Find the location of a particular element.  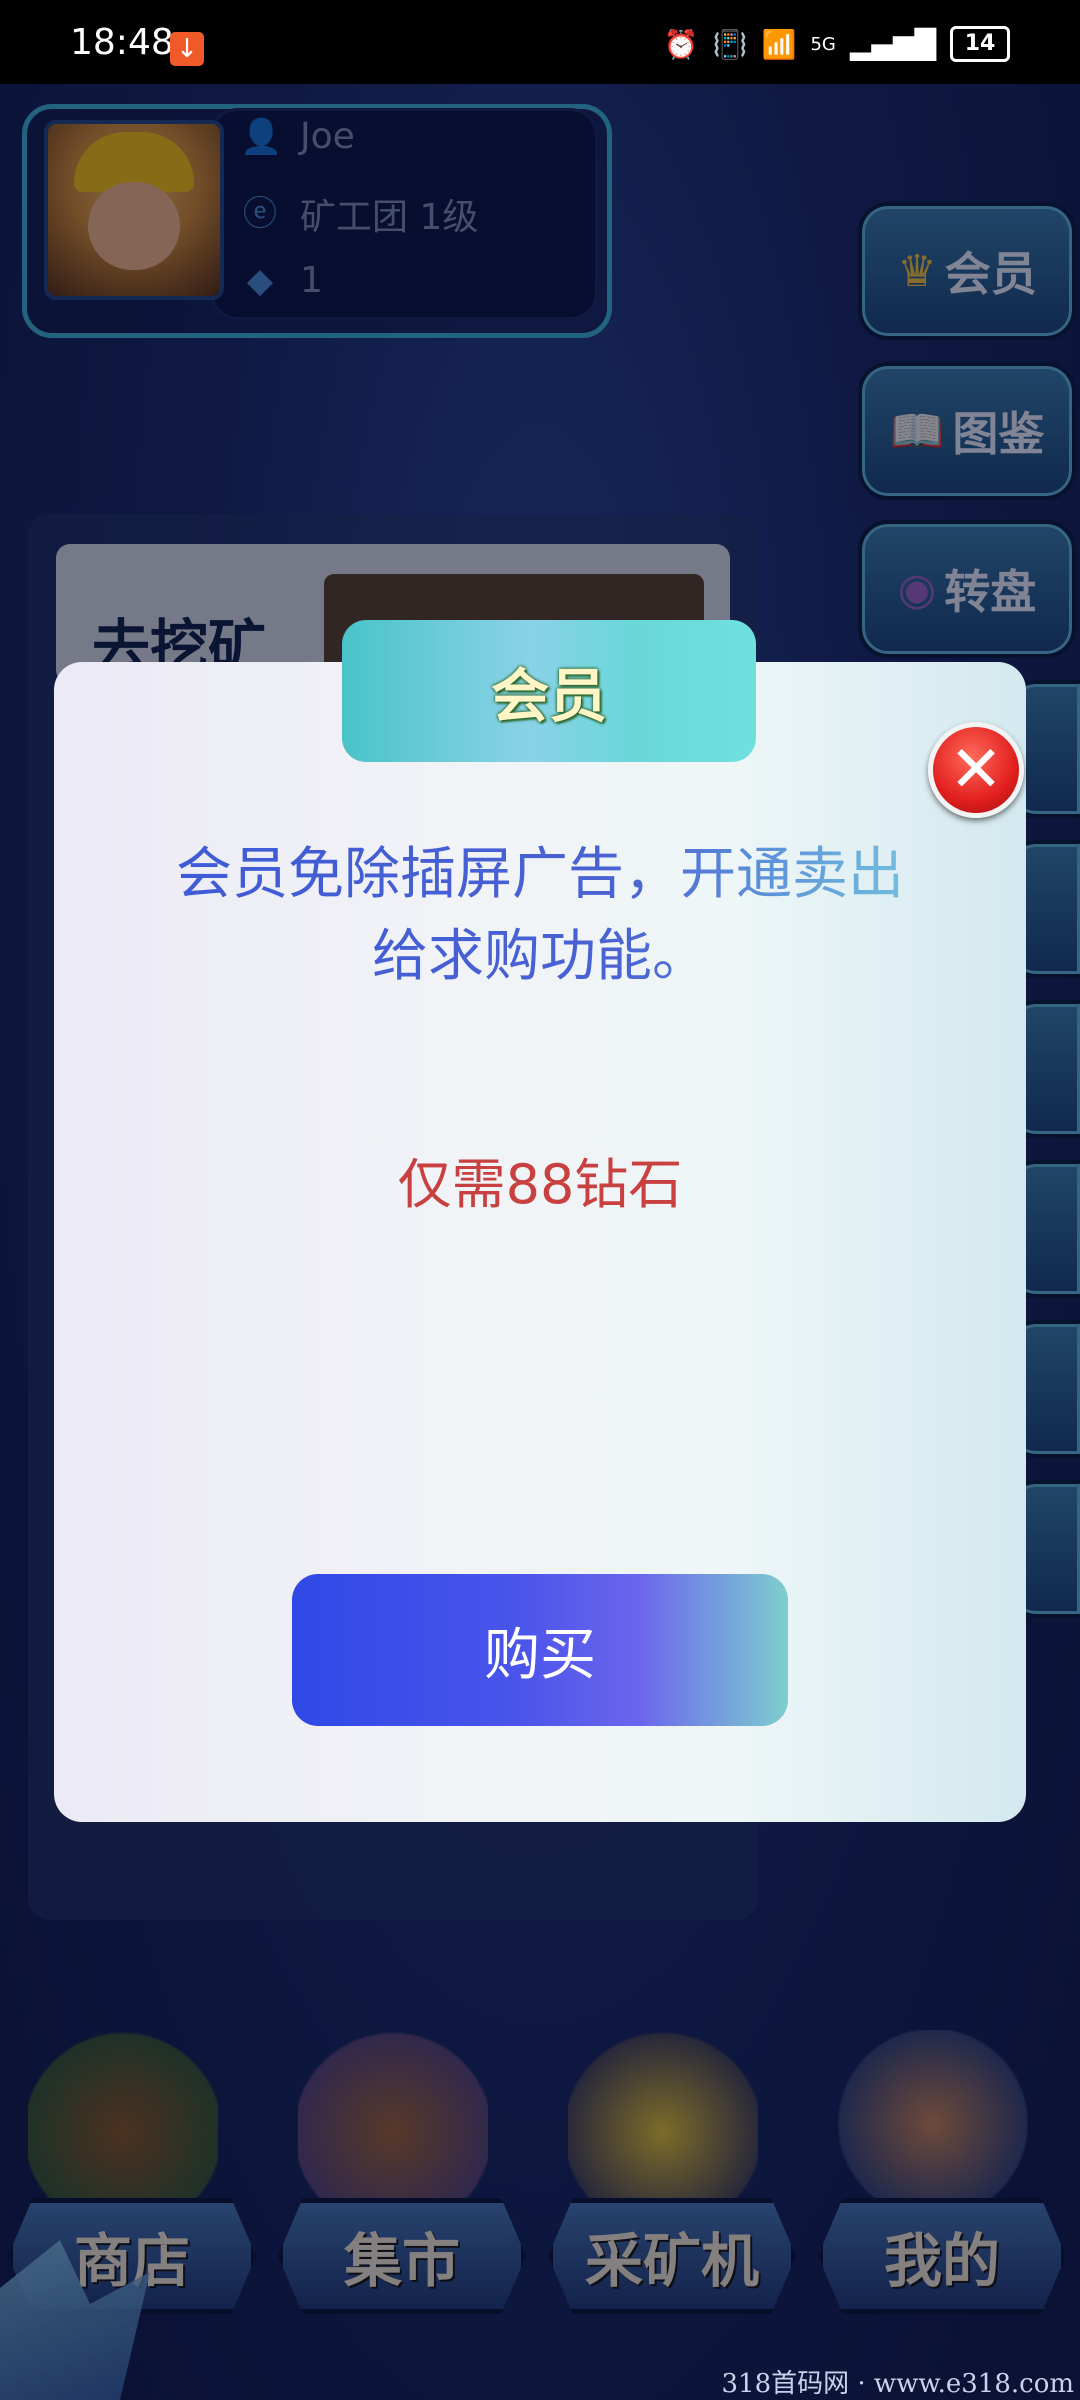

modal-description: 会员免除插屏广告，开通卖出 给求购功能。 is located at coordinates (540, 916).